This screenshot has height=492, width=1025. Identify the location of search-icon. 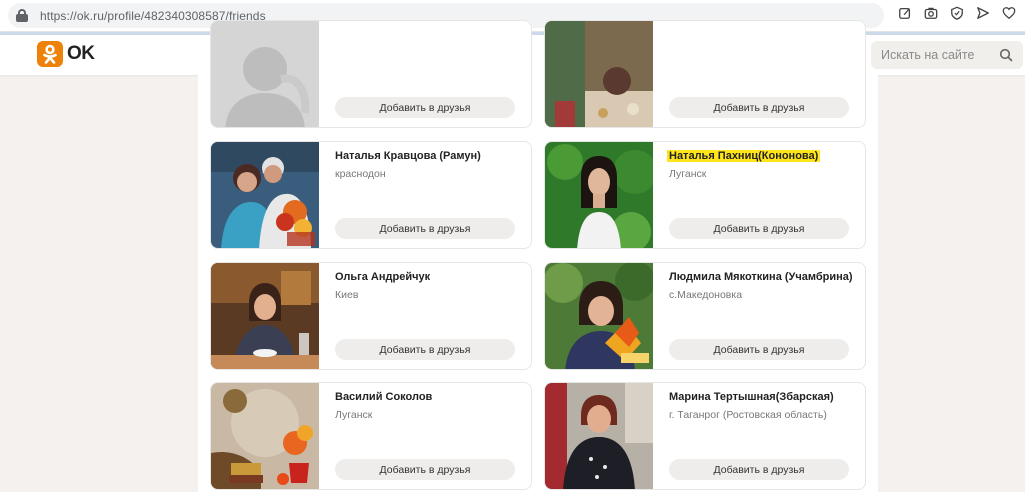
(1006, 55).